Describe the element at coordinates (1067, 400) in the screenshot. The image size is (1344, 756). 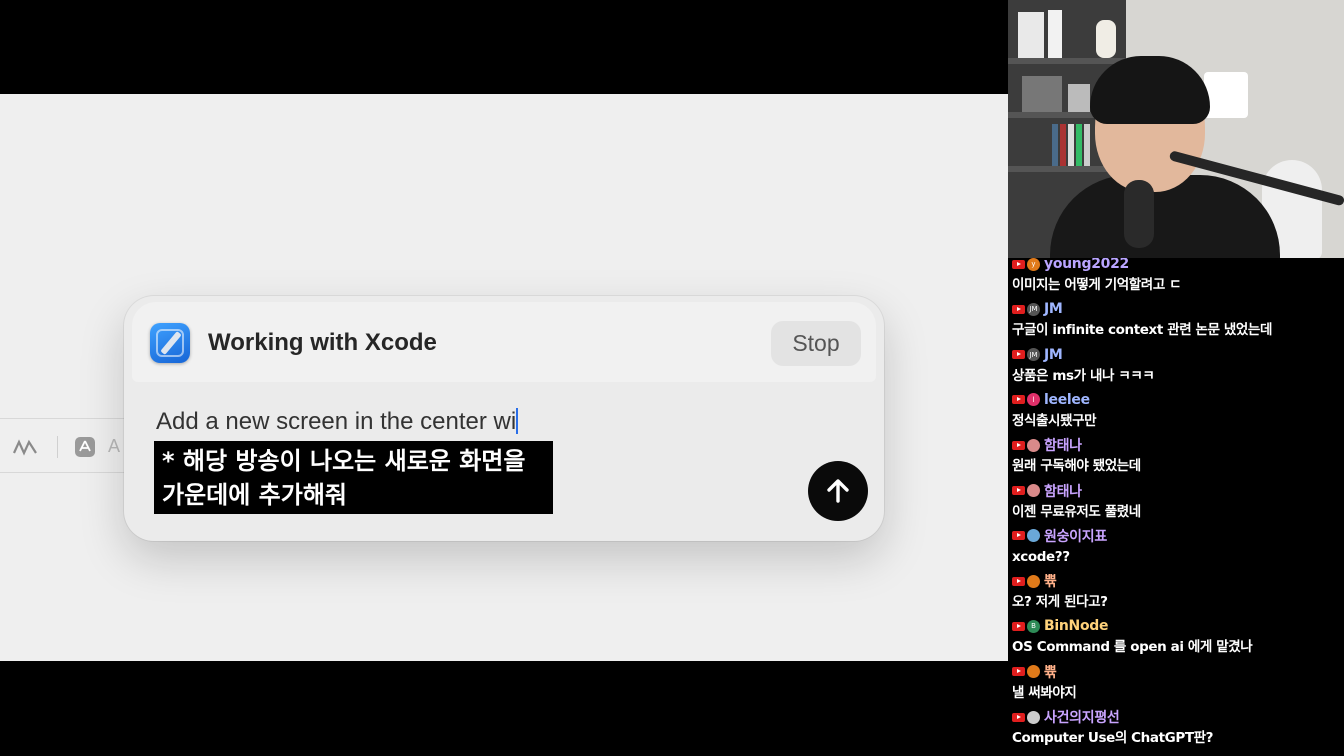
I see `chat-author: leelee` at that location.